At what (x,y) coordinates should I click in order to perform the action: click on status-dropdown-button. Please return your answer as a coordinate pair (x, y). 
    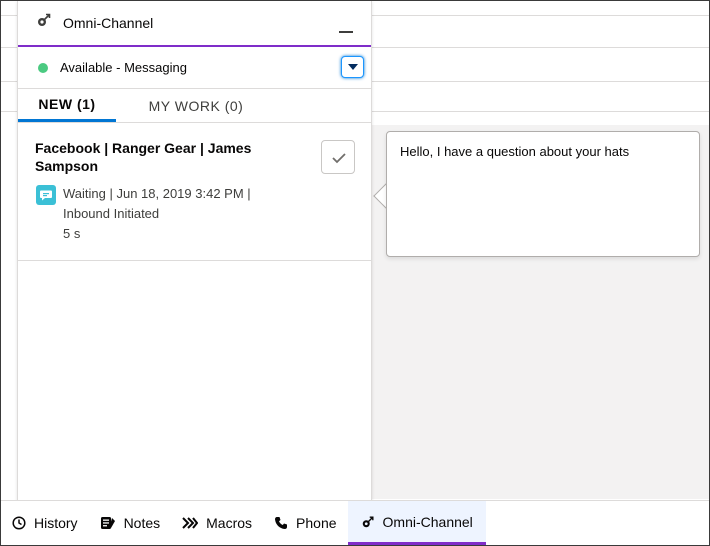
    Looking at the image, I should click on (352, 67).